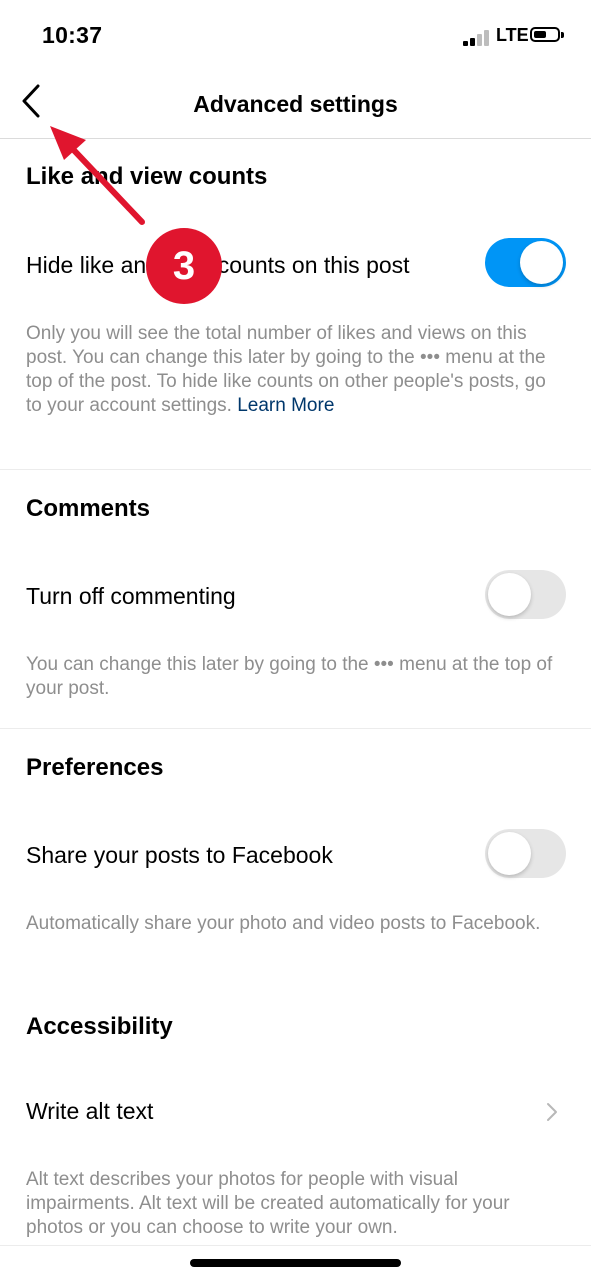 The image size is (591, 1280). Describe the element at coordinates (179, 855) in the screenshot. I see `share-to-facebook-label: Share your posts to Facebook` at that location.